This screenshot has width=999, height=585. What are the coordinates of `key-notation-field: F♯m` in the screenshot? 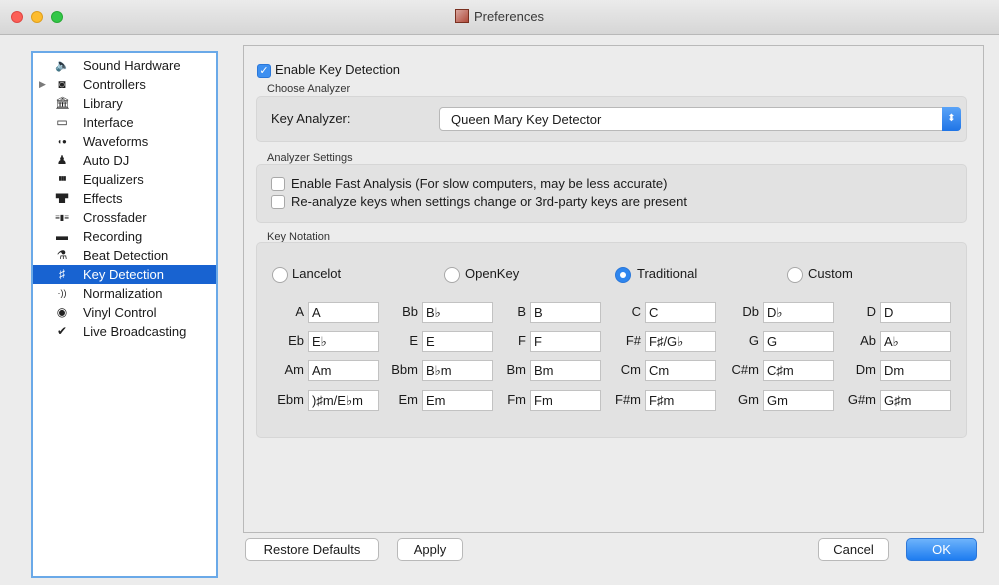 It's located at (680, 400).